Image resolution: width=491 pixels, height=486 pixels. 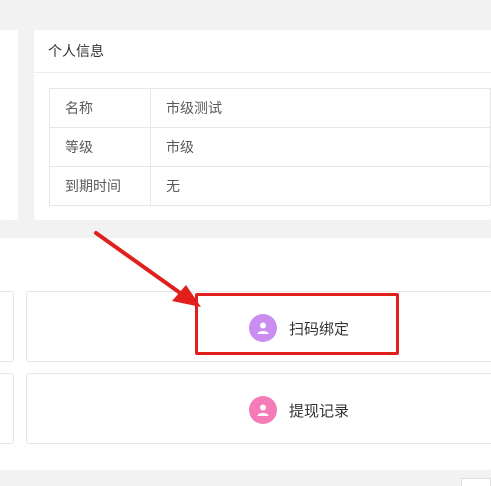 I want to click on withdraw-records-button: 提现记录, so click(x=299, y=410).